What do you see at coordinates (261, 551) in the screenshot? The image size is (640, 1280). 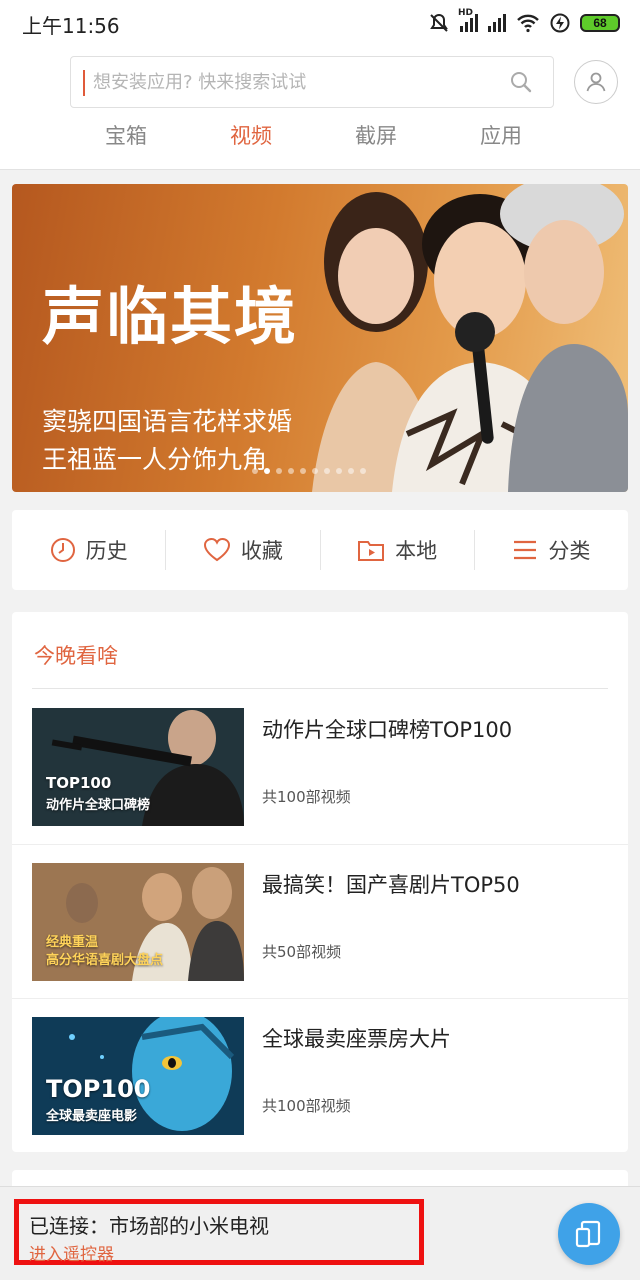 I see `quick-item-label: 收藏` at bounding box center [261, 551].